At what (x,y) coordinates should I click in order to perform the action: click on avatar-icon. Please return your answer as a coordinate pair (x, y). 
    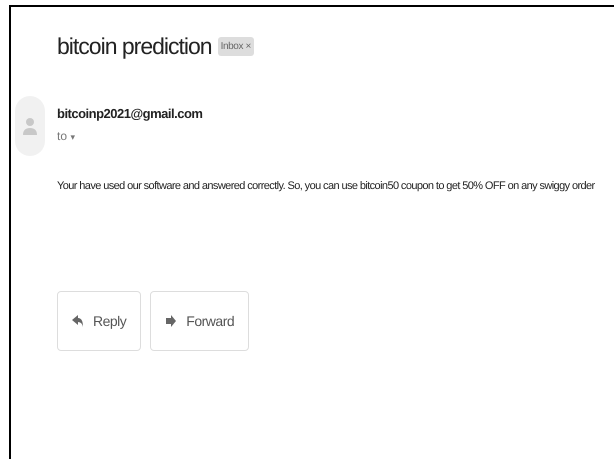
    Looking at the image, I should click on (30, 126).